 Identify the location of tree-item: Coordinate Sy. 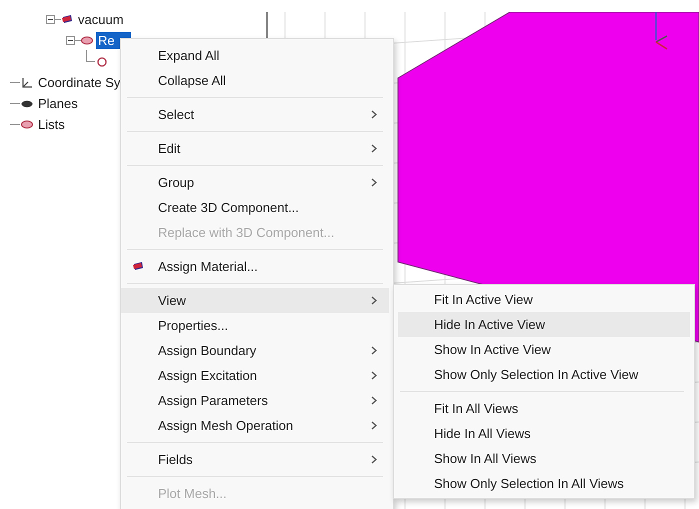
(79, 82).